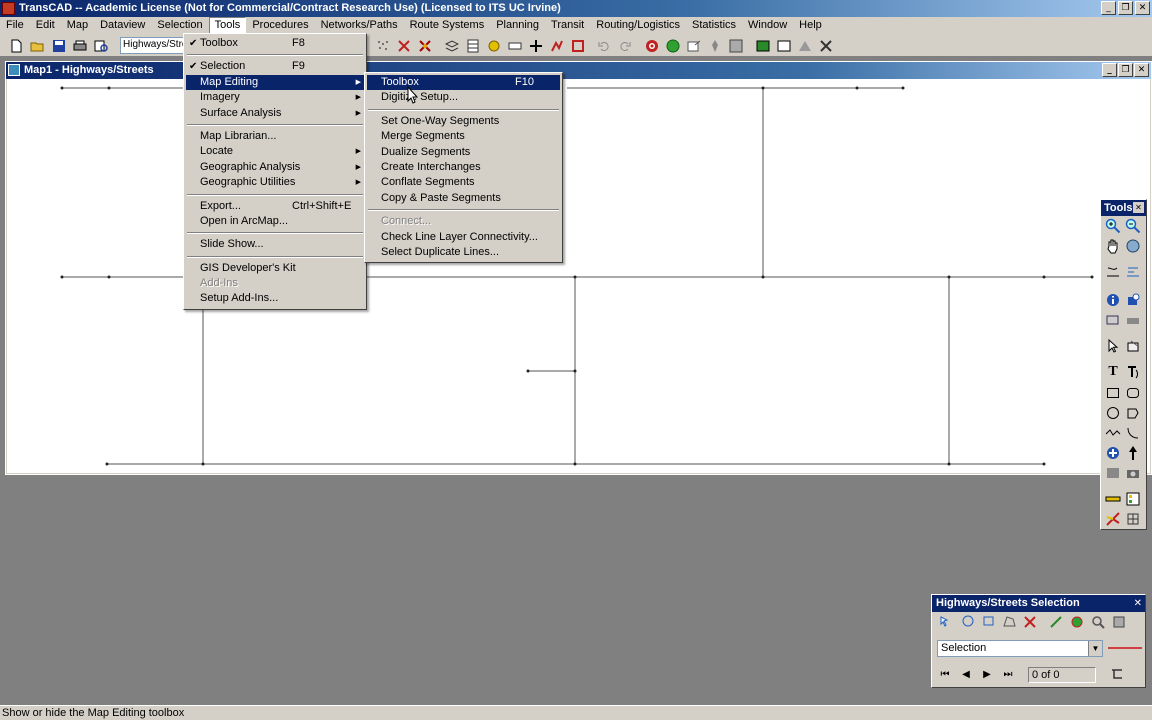  I want to click on menu-dataview: Dataview, so click(122, 26).